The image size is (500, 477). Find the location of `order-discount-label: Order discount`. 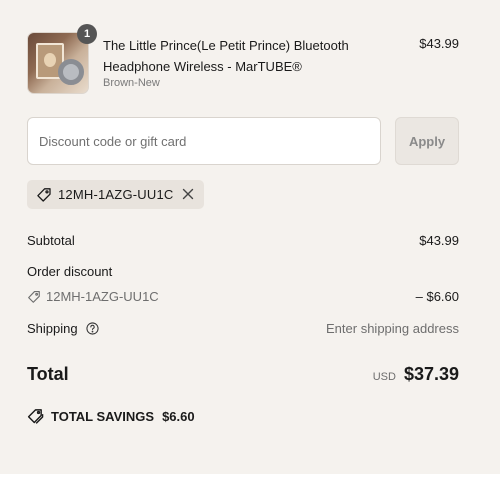

order-discount-label: Order discount is located at coordinates (70, 271).